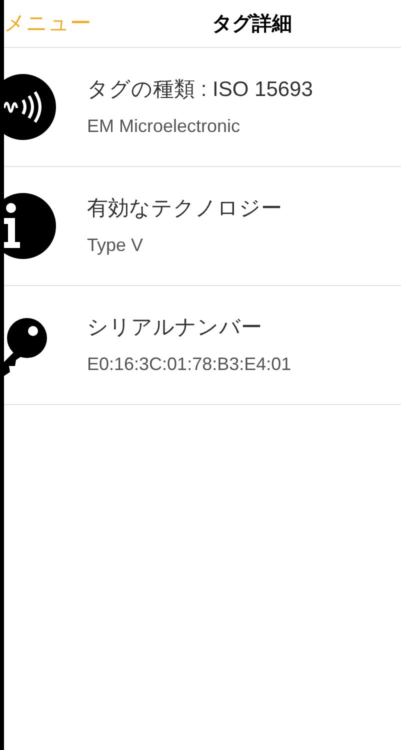 Image resolution: width=401 pixels, height=750 pixels. Describe the element at coordinates (115, 246) in the screenshot. I see `row-subtitle: Type V` at that location.